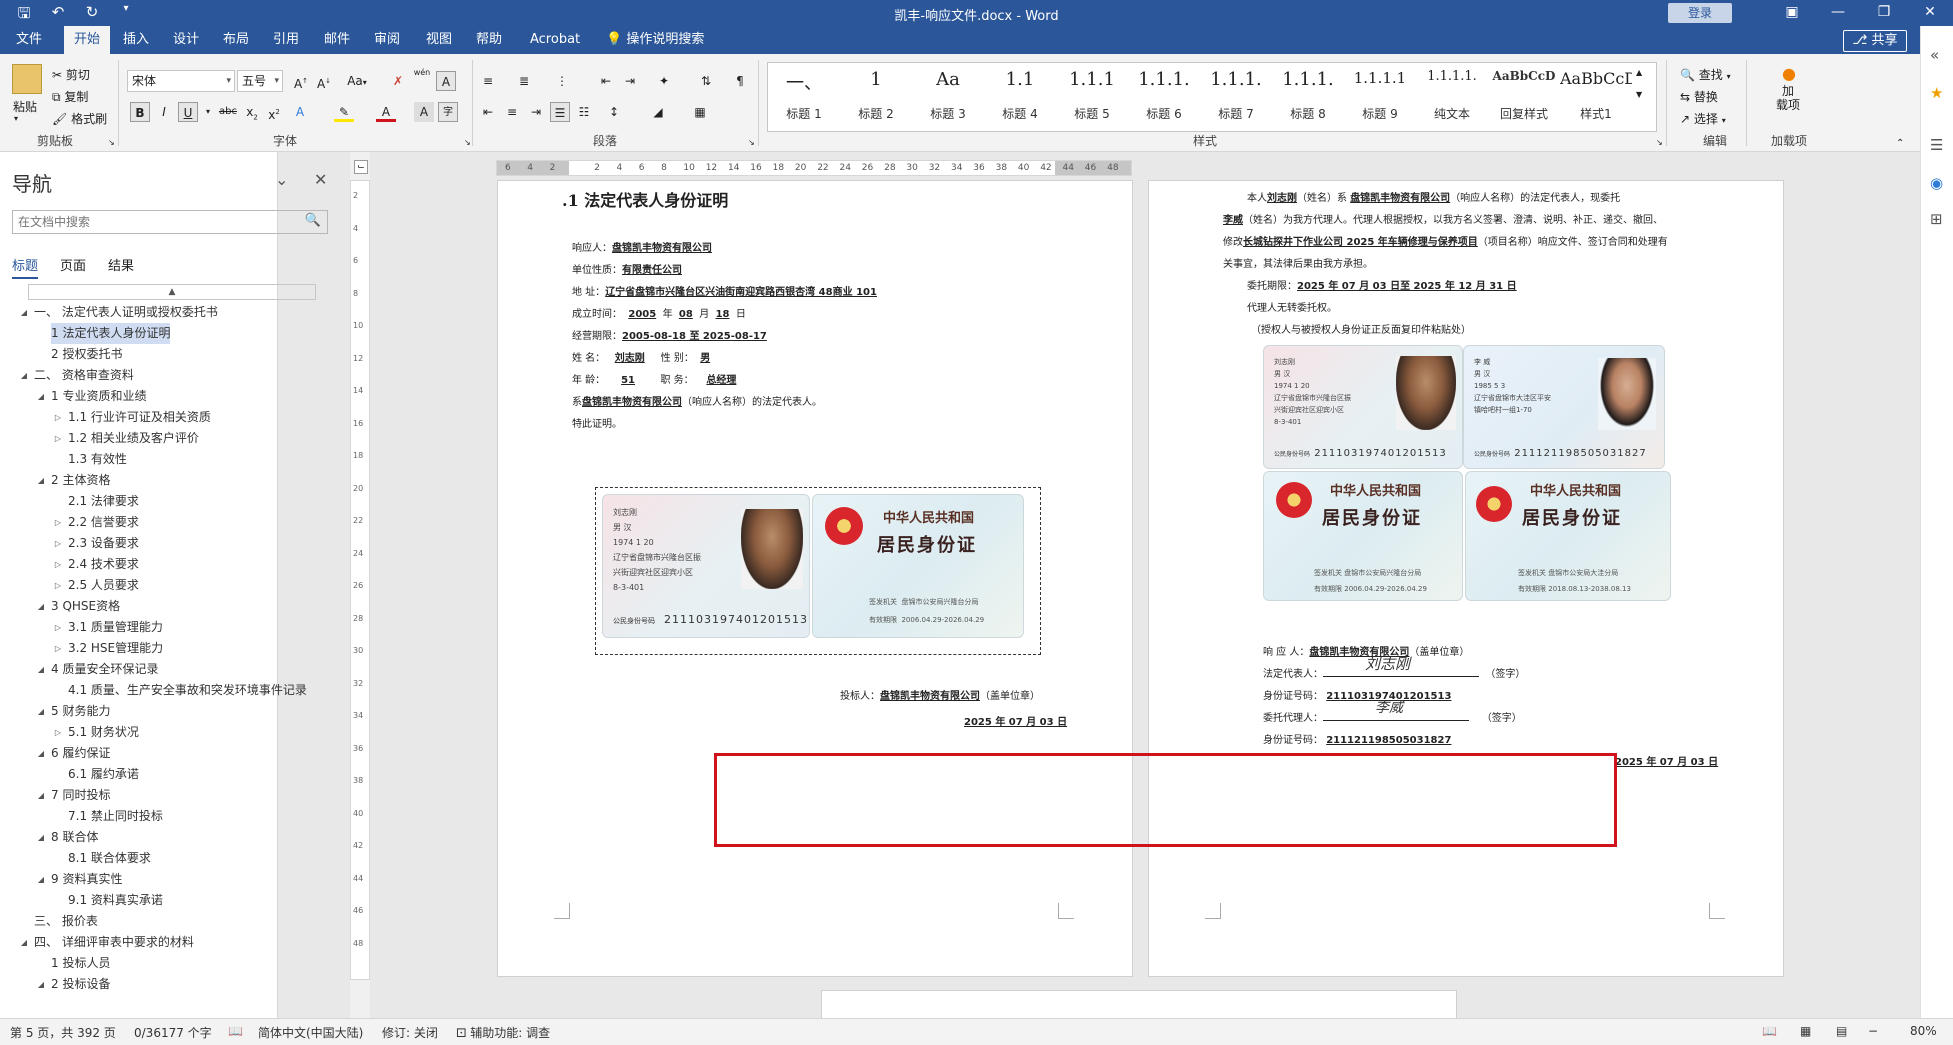  What do you see at coordinates (165, 858) in the screenshot?
I see `nav-tree-item: 8.1 联合体要求` at bounding box center [165, 858].